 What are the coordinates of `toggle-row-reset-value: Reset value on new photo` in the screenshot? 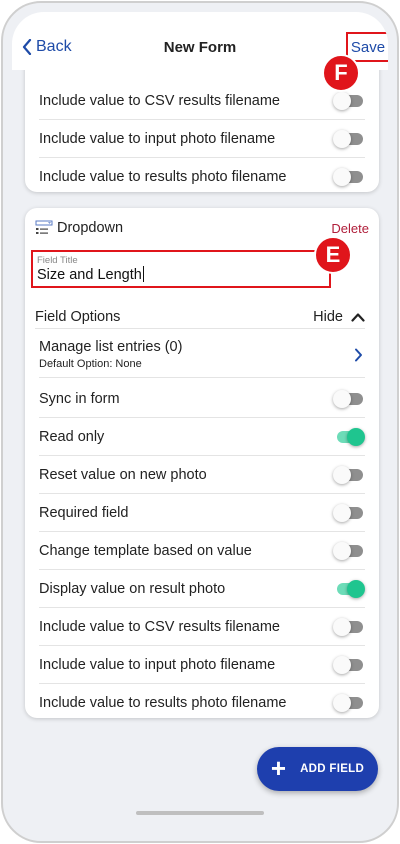 It's located at (202, 475).